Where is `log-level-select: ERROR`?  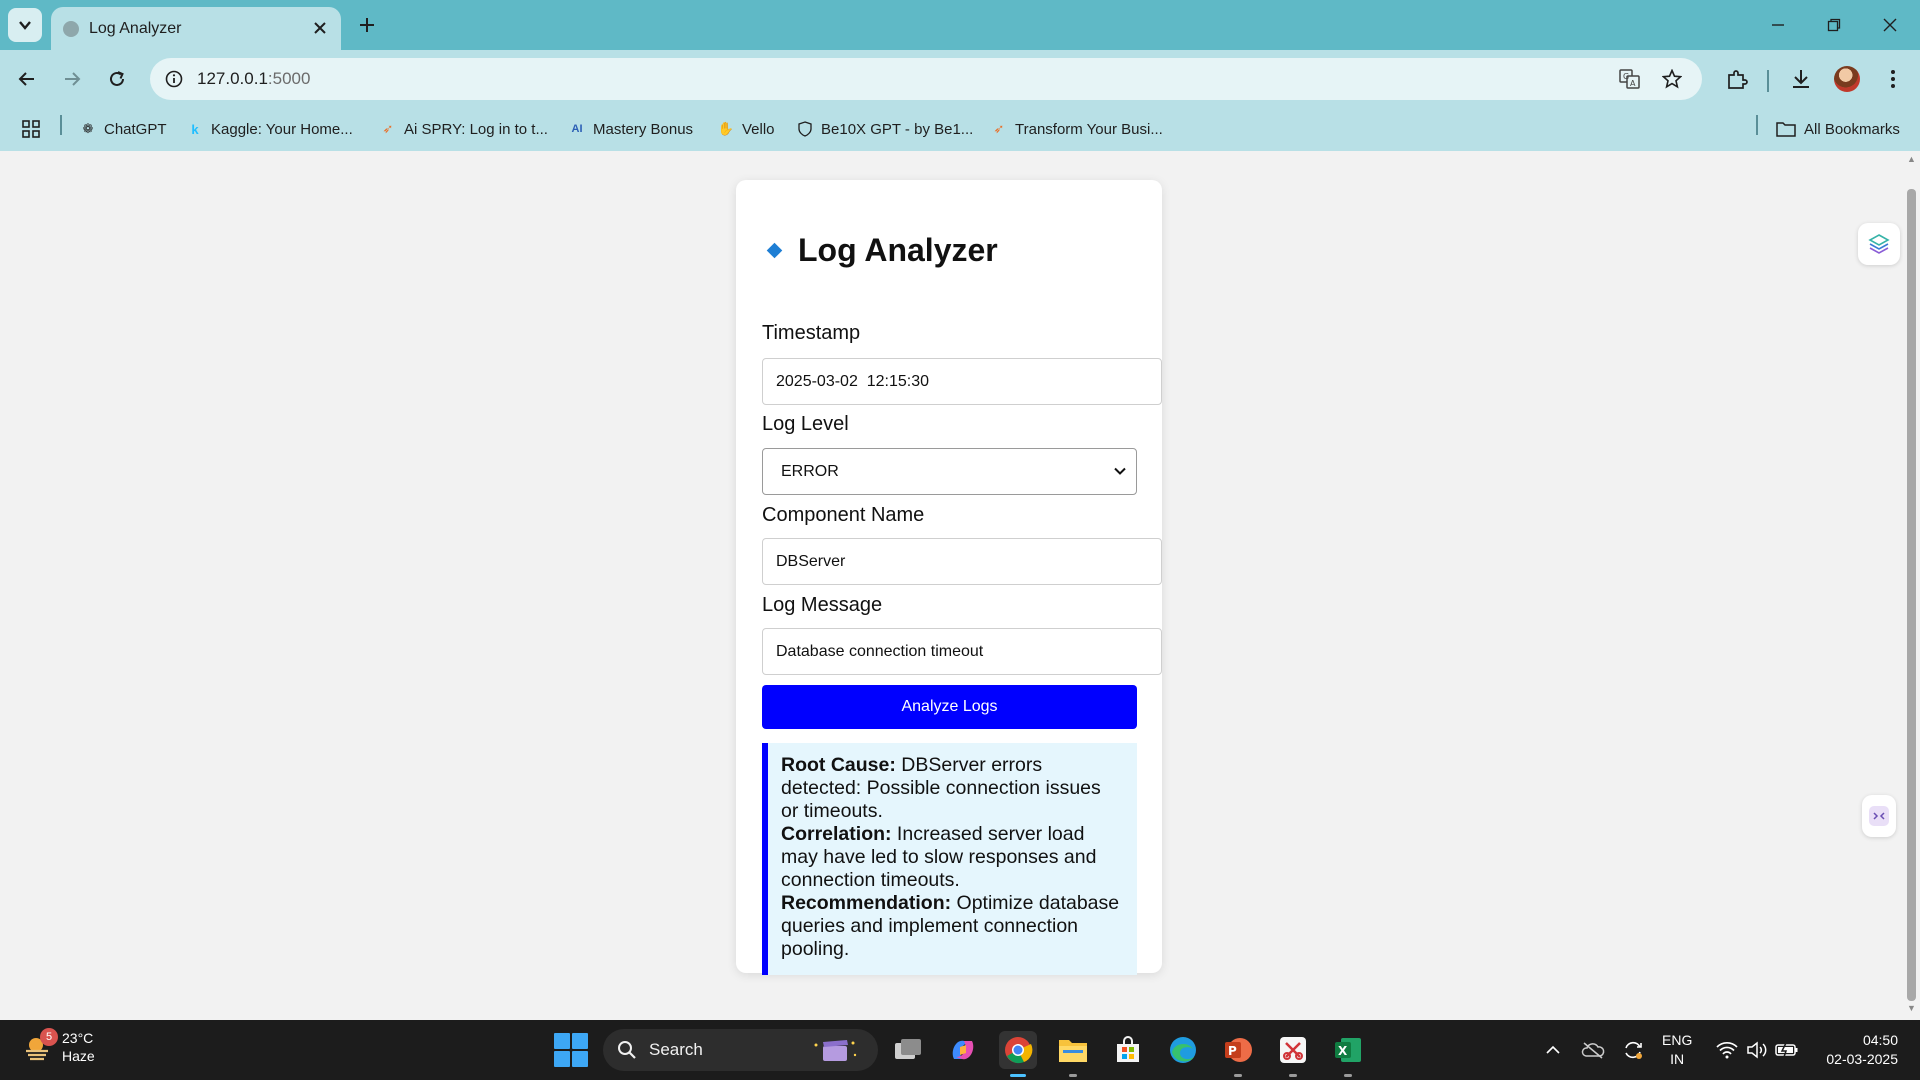
log-level-select: ERROR is located at coordinates (949, 471).